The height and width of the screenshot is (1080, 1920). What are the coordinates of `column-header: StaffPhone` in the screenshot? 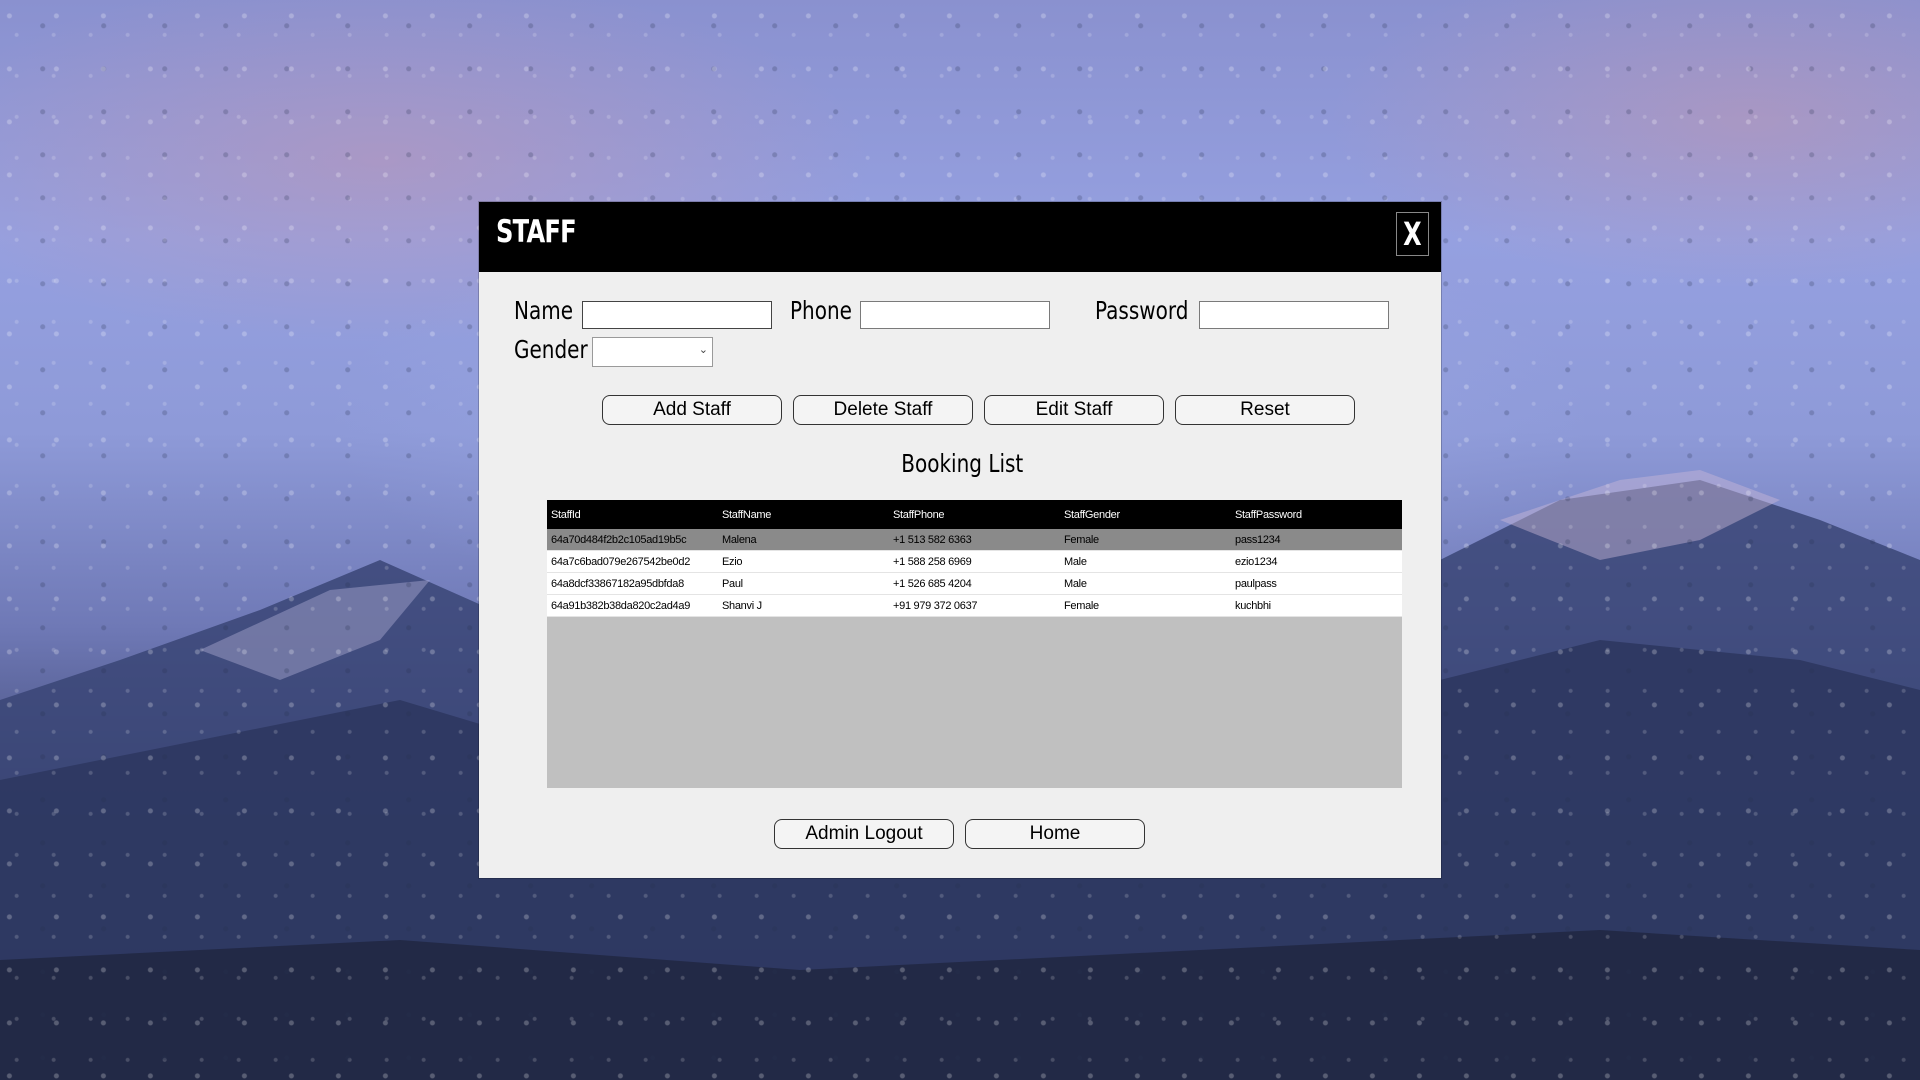 It's located at (974, 515).